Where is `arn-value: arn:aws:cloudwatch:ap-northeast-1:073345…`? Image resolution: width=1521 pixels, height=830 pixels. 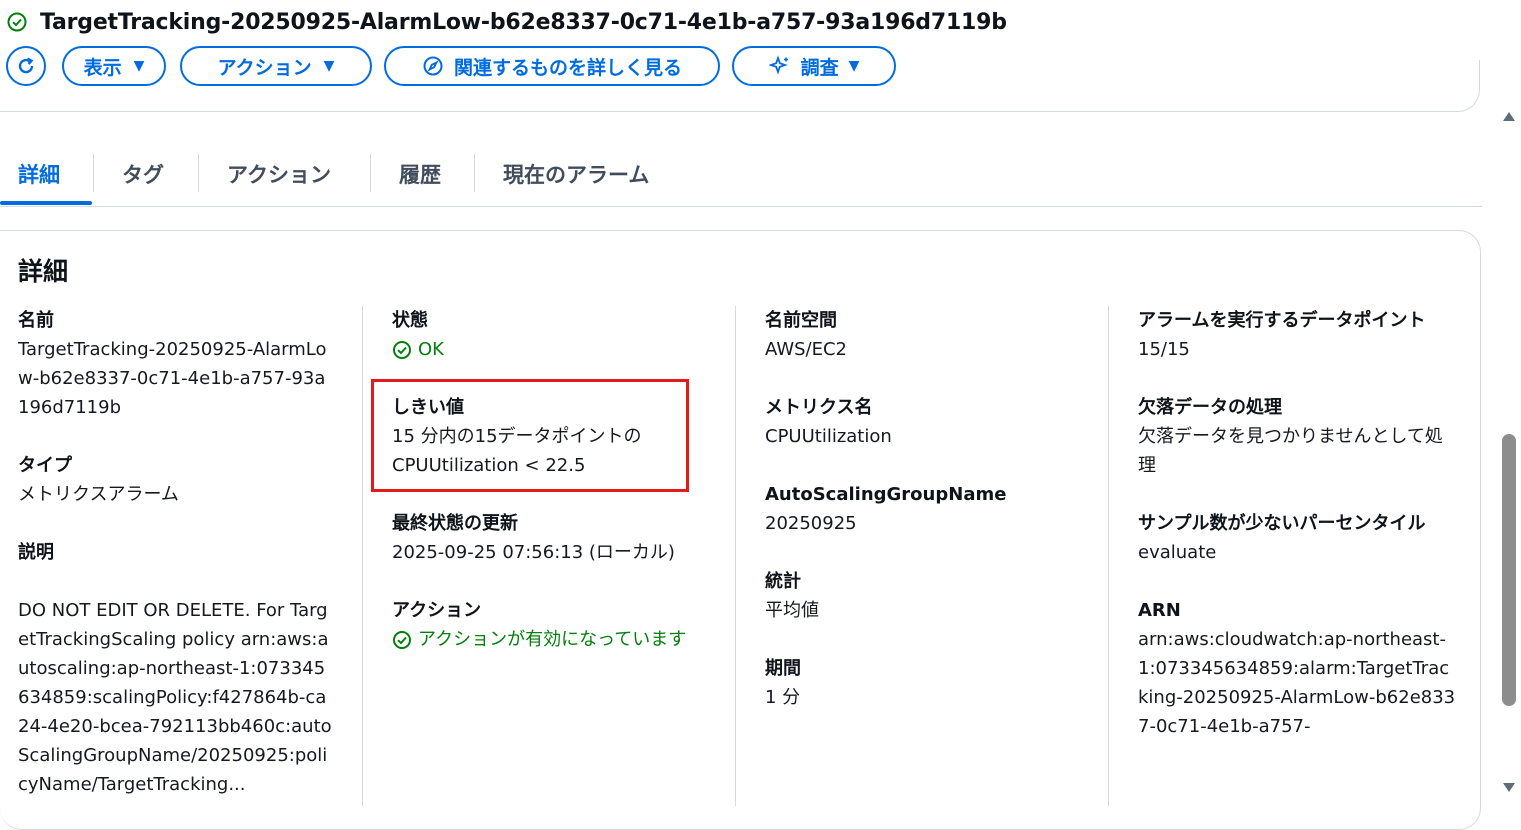 arn-value: arn:aws:cloudwatch:ap-northeast-1:073345… is located at coordinates (1297, 683).